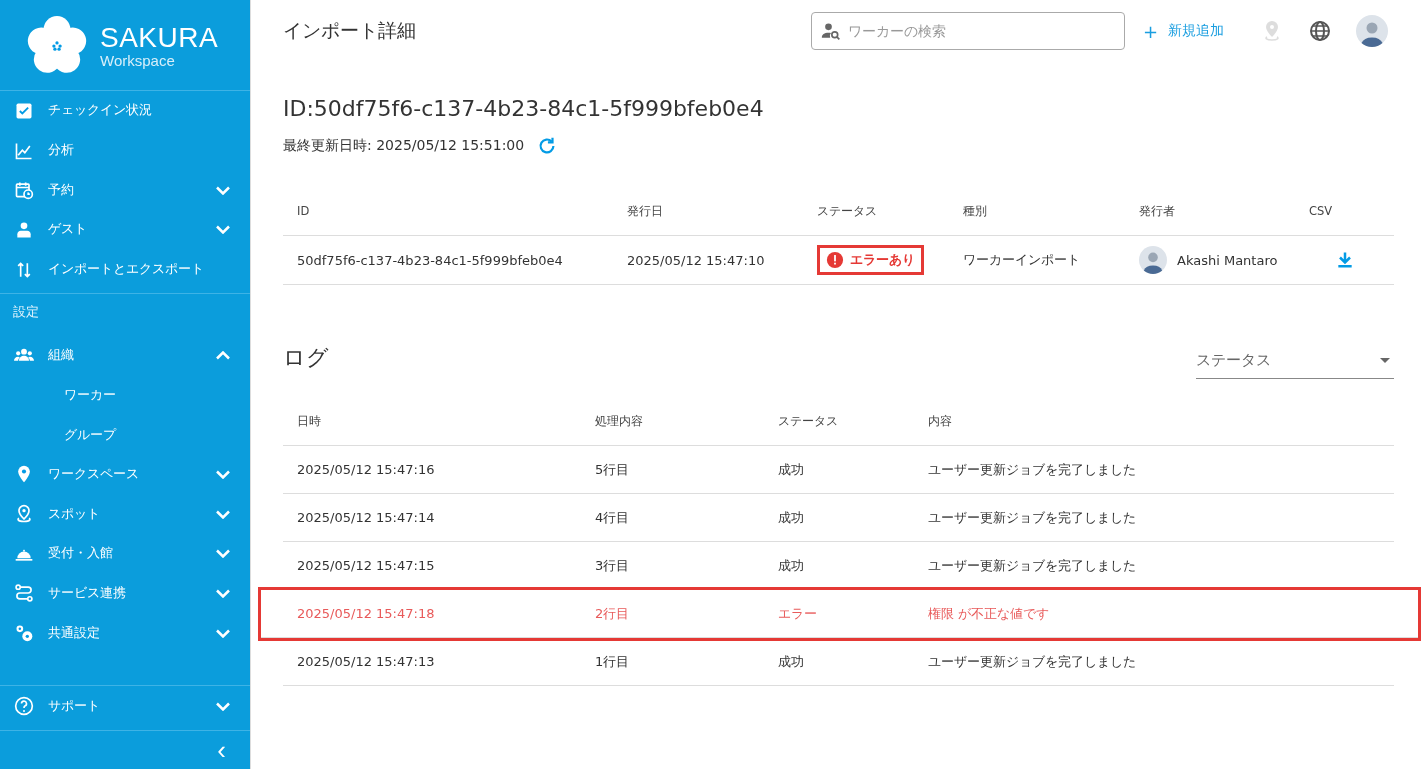 Image resolution: width=1424 pixels, height=769 pixels. What do you see at coordinates (430, 260) in the screenshot?
I see `table-cell-text: 50df75f6-c137-4b23-84c1-5f999bfeb0e4` at bounding box center [430, 260].